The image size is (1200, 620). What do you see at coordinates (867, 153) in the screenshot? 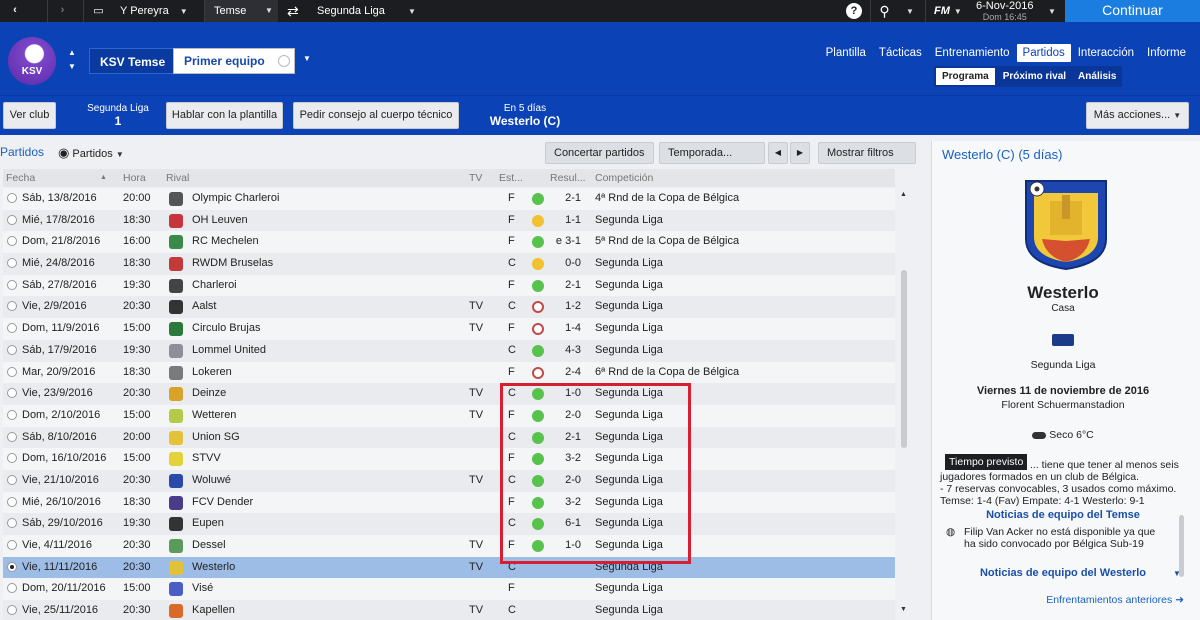
I see `show-filters-button: Mostrar filtros` at bounding box center [867, 153].